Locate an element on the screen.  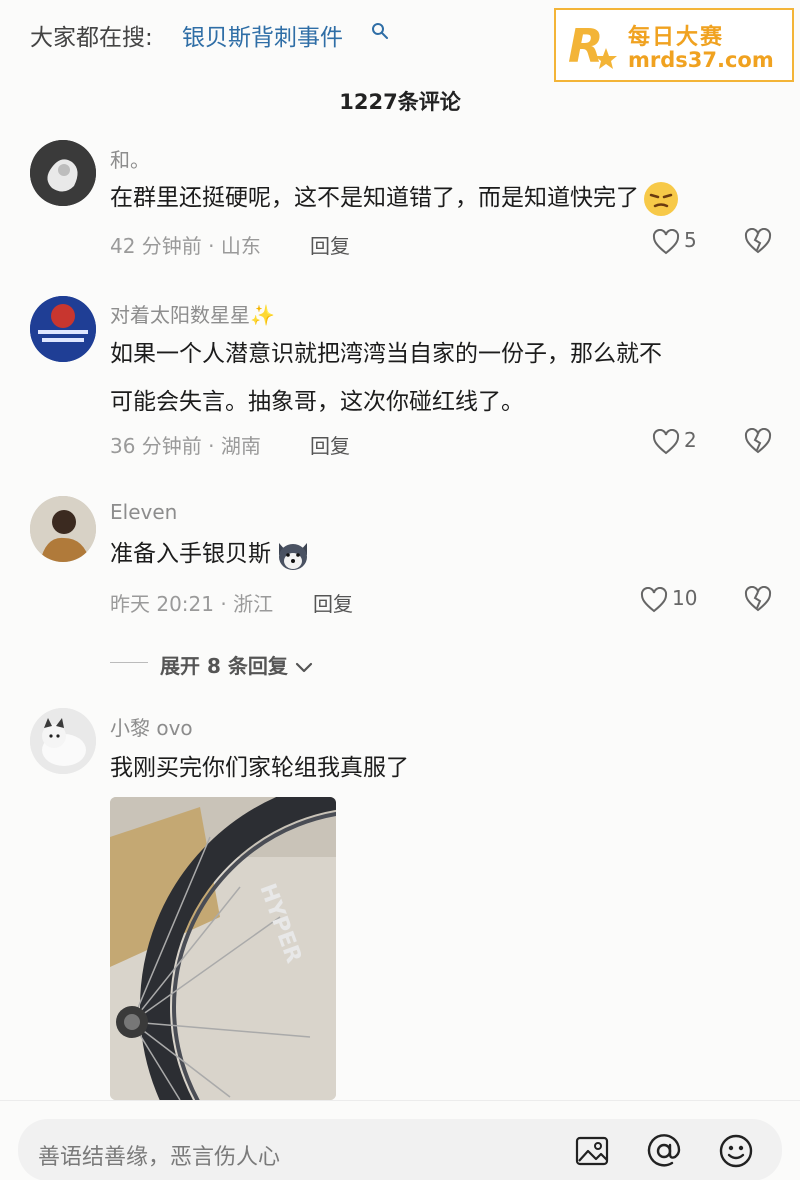
input-placeholder: 善语结善缘，恶言伤人心 is located at coordinates (159, 1157).